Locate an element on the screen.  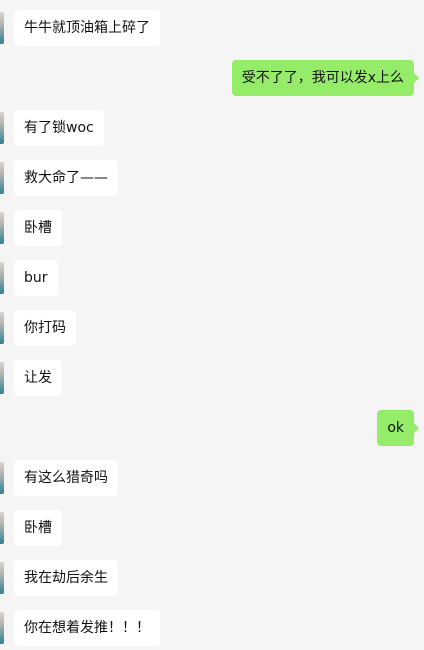
message-bubble-incoming: 你在想着发推！！！ is located at coordinates (87, 628).